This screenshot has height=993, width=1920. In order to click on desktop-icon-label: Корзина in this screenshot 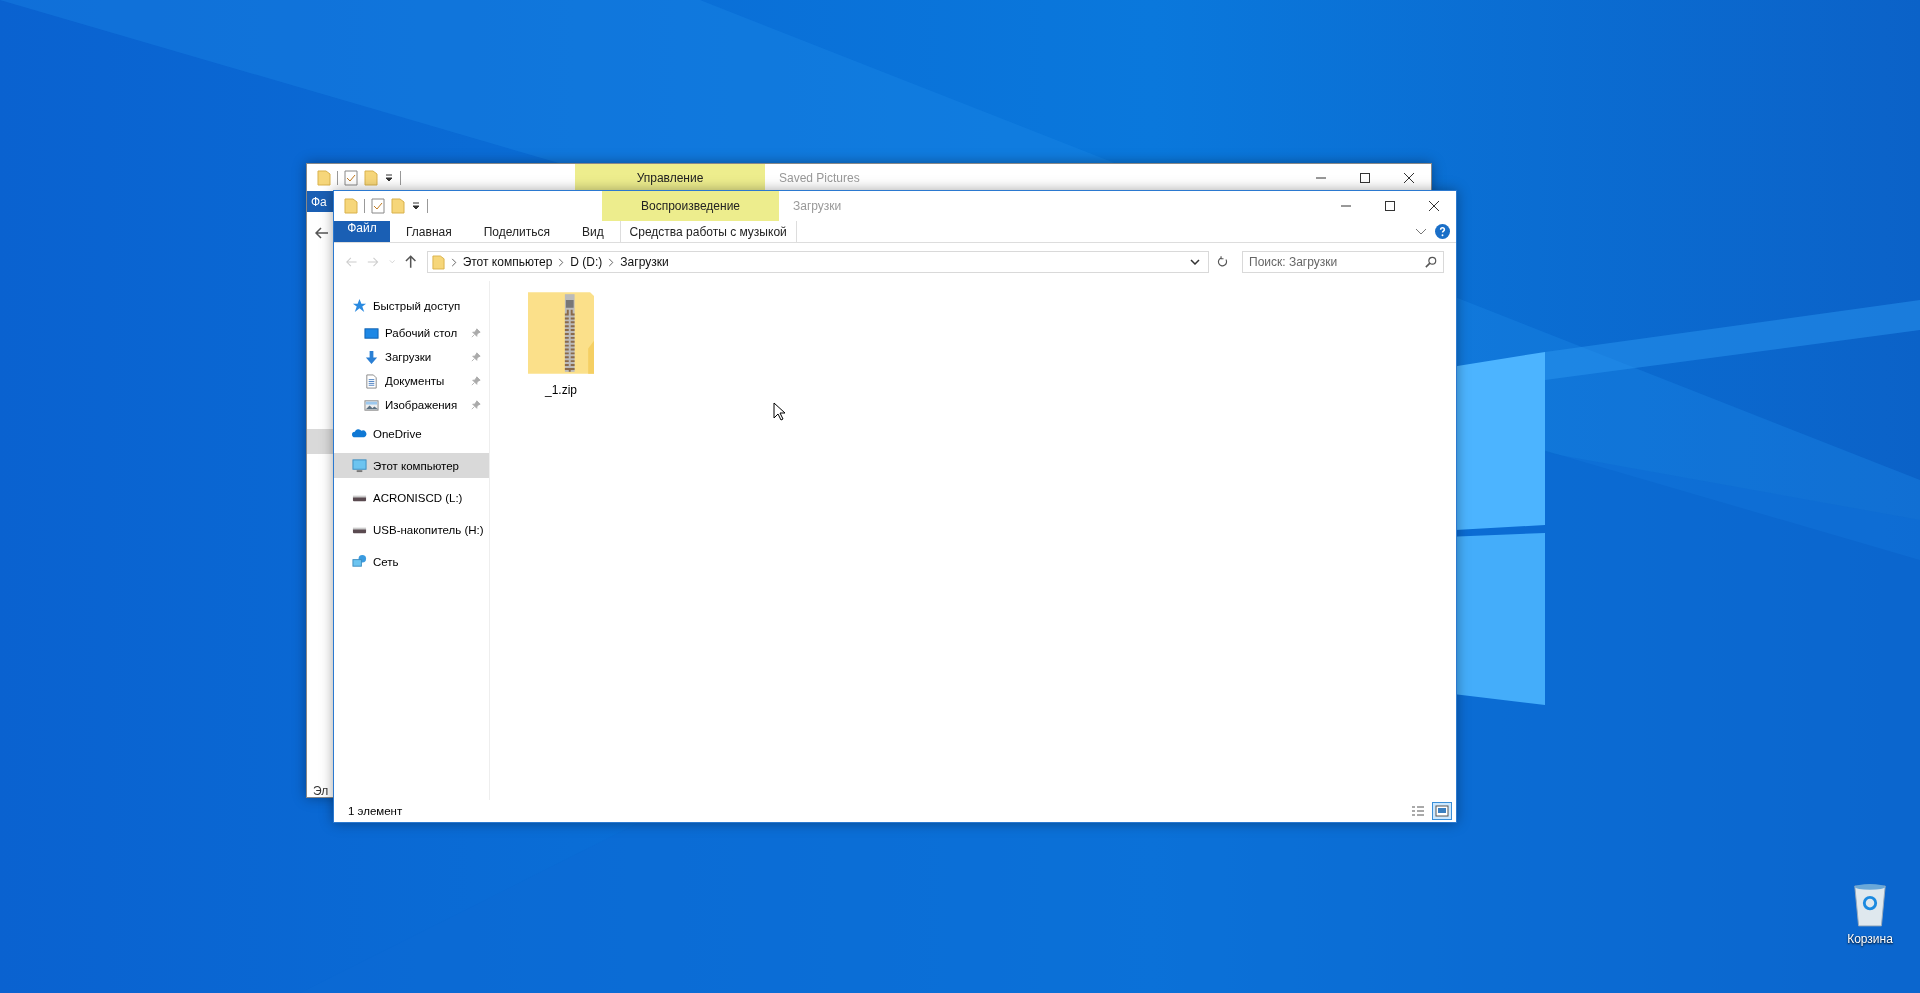, I will do `click(1870, 939)`.